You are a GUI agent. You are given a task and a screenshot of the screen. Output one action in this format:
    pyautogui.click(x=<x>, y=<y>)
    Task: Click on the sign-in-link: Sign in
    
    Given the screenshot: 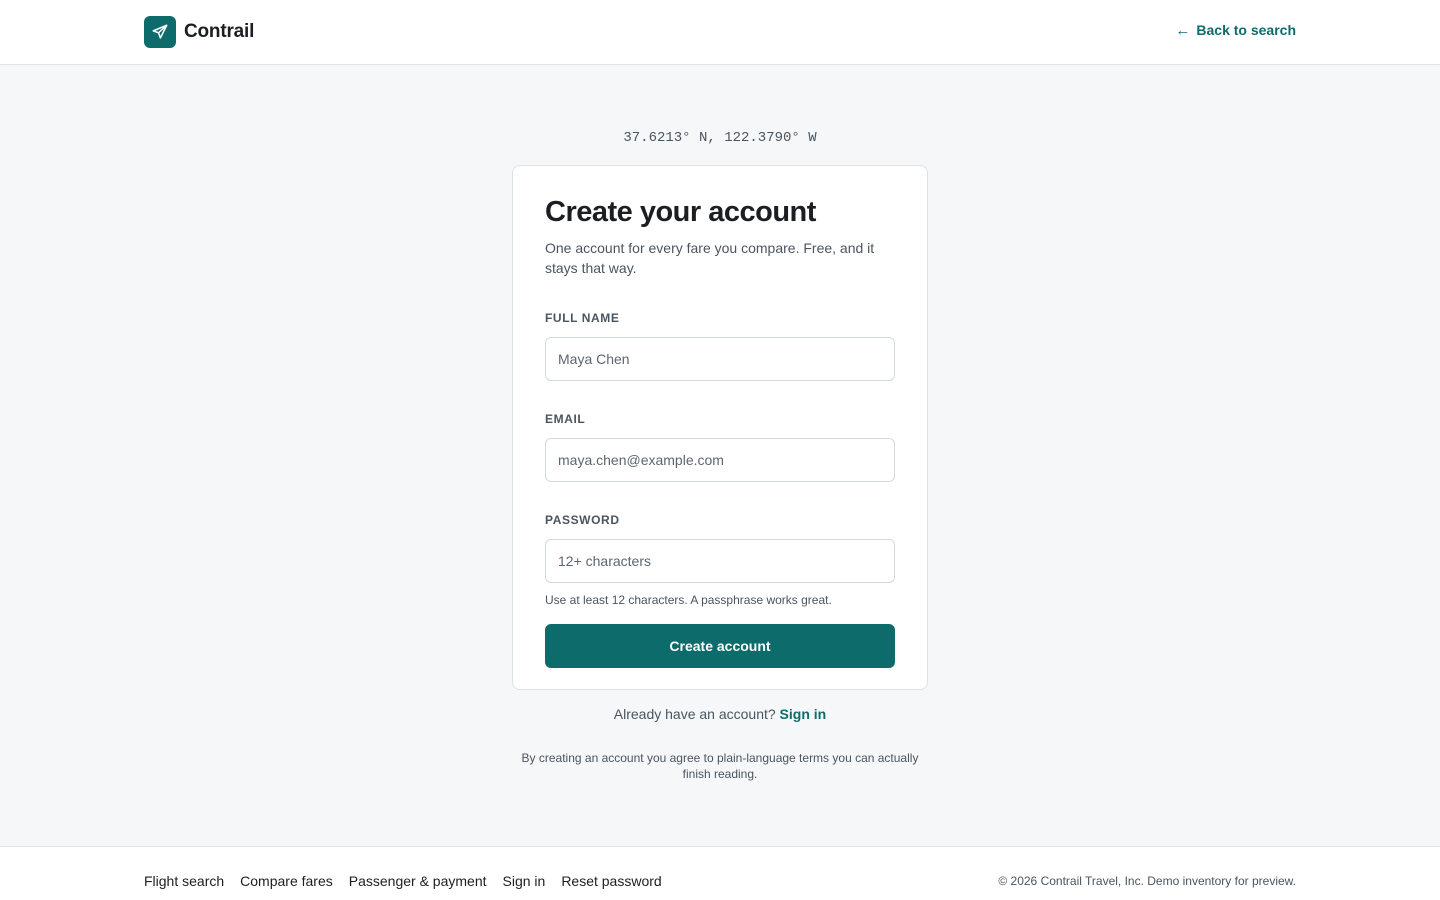 What is the action you would take?
    pyautogui.click(x=803, y=714)
    